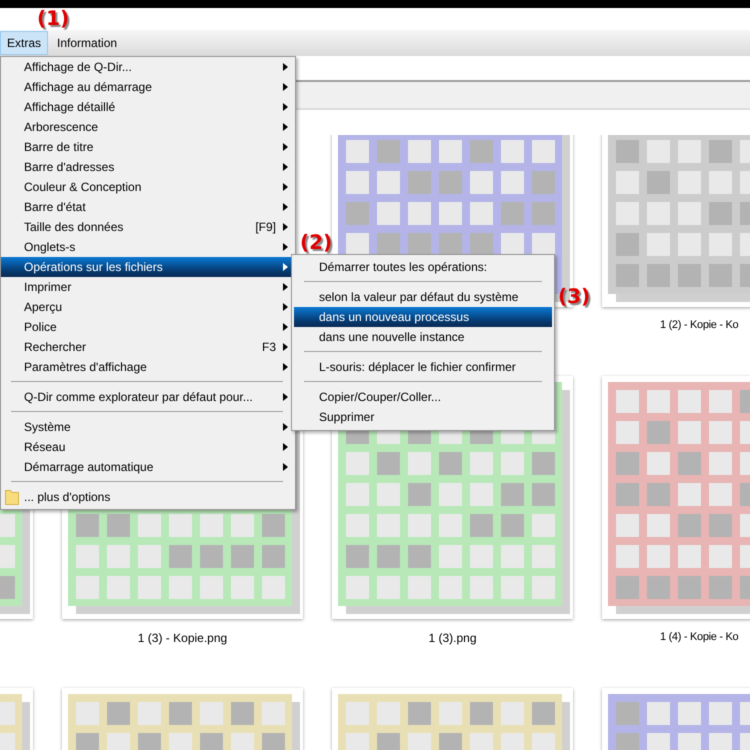 This screenshot has width=750, height=750. Describe the element at coordinates (148, 167) in the screenshot. I see `menu-item: Barre d'adresses` at that location.